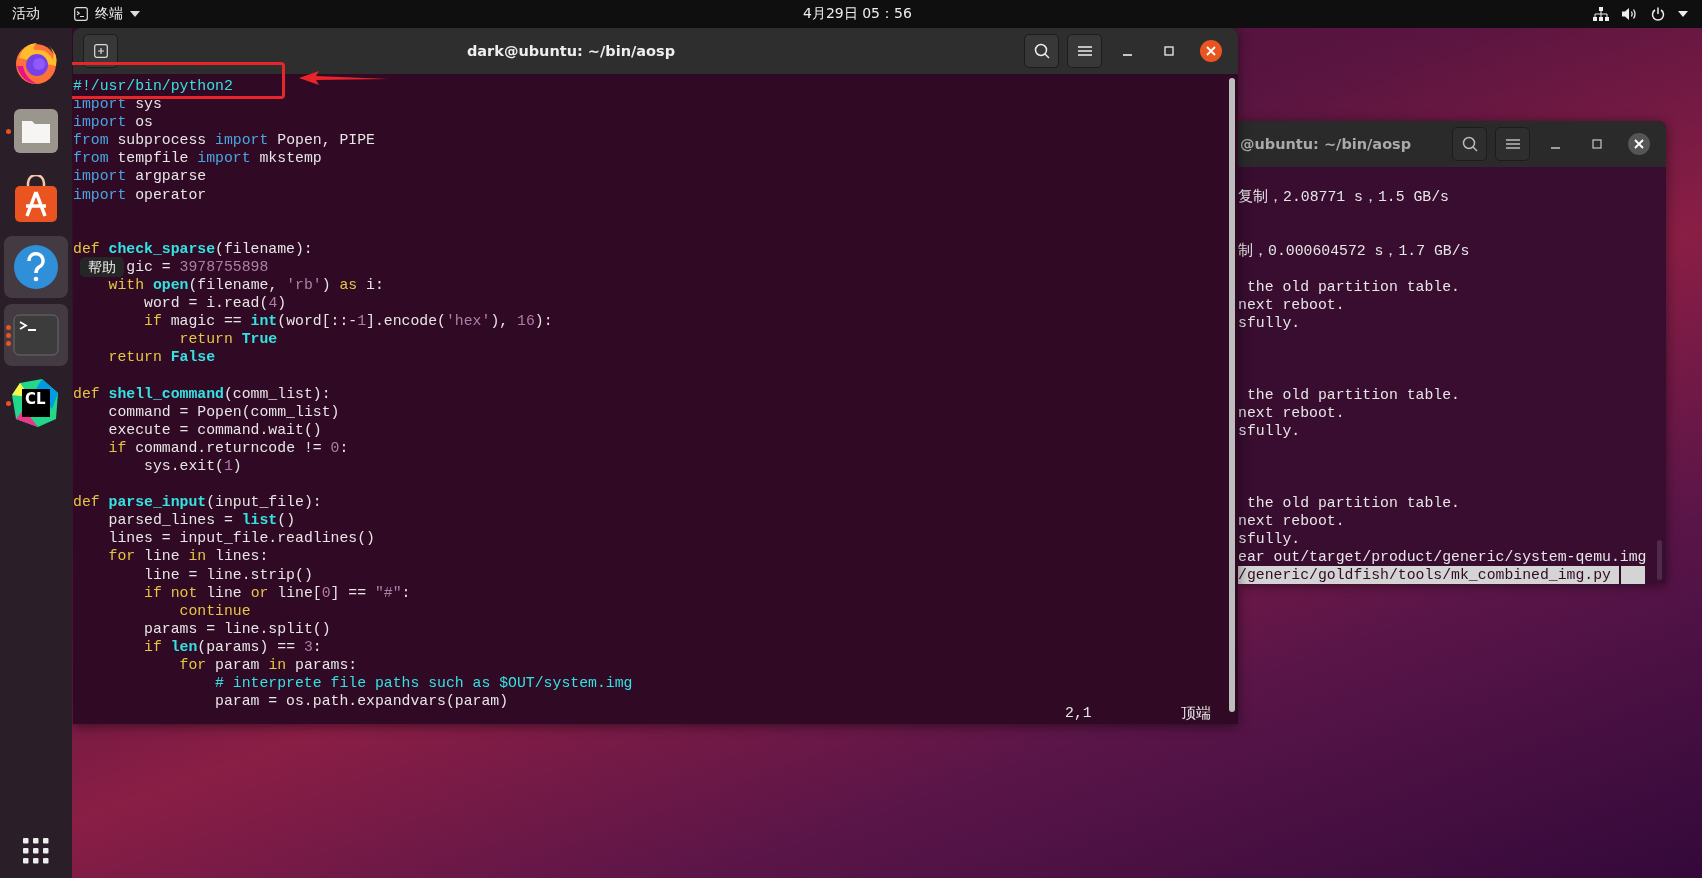  What do you see at coordinates (246, 285) in the screenshot?
I see `code-line: with open(filename, 'rb') as i:` at bounding box center [246, 285].